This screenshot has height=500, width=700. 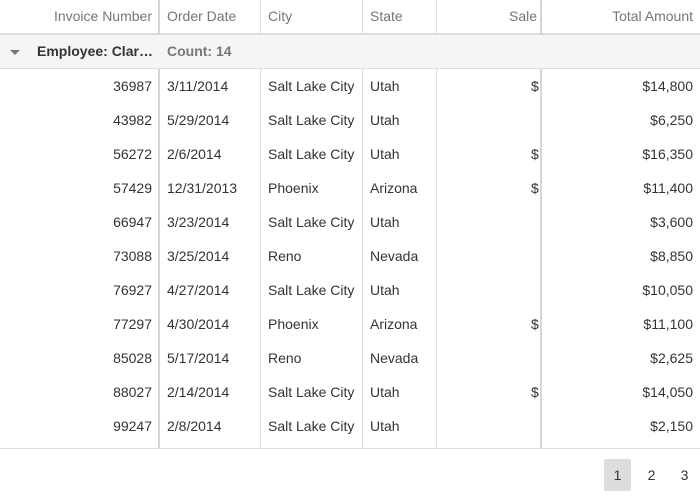 I want to click on pager: 123, so click(x=350, y=475).